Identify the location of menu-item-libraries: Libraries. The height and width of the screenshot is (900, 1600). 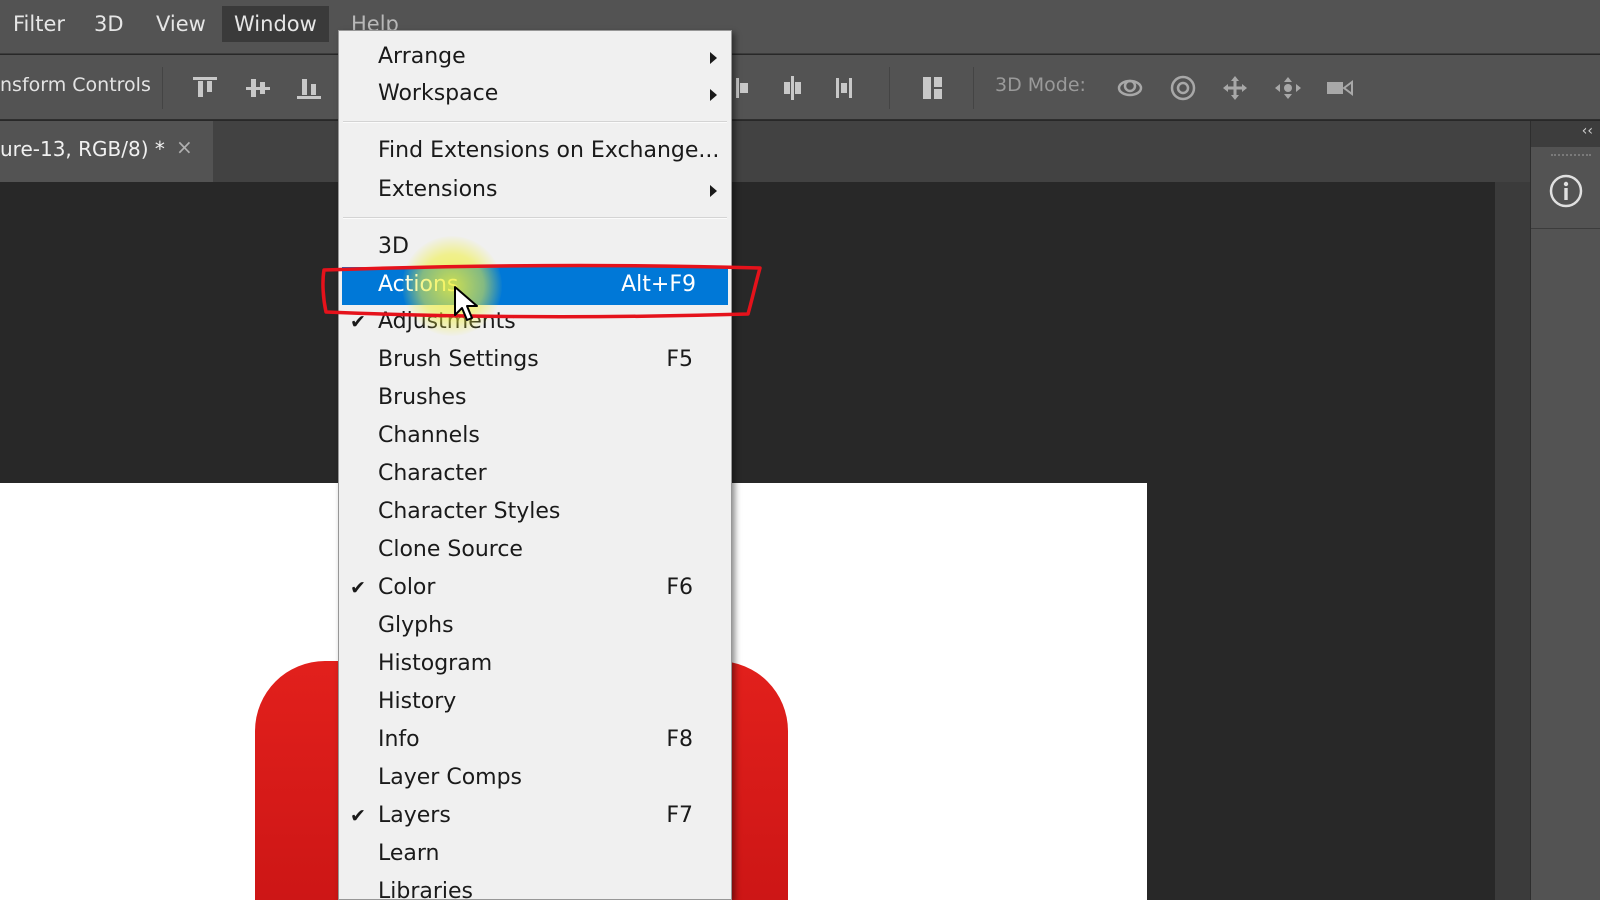
(535, 887).